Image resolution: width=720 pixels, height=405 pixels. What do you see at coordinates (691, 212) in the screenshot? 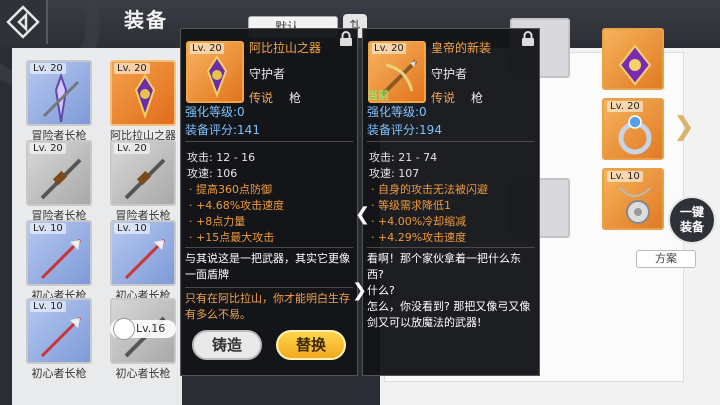
I see `equip-all-label-1: 一键` at bounding box center [691, 212].